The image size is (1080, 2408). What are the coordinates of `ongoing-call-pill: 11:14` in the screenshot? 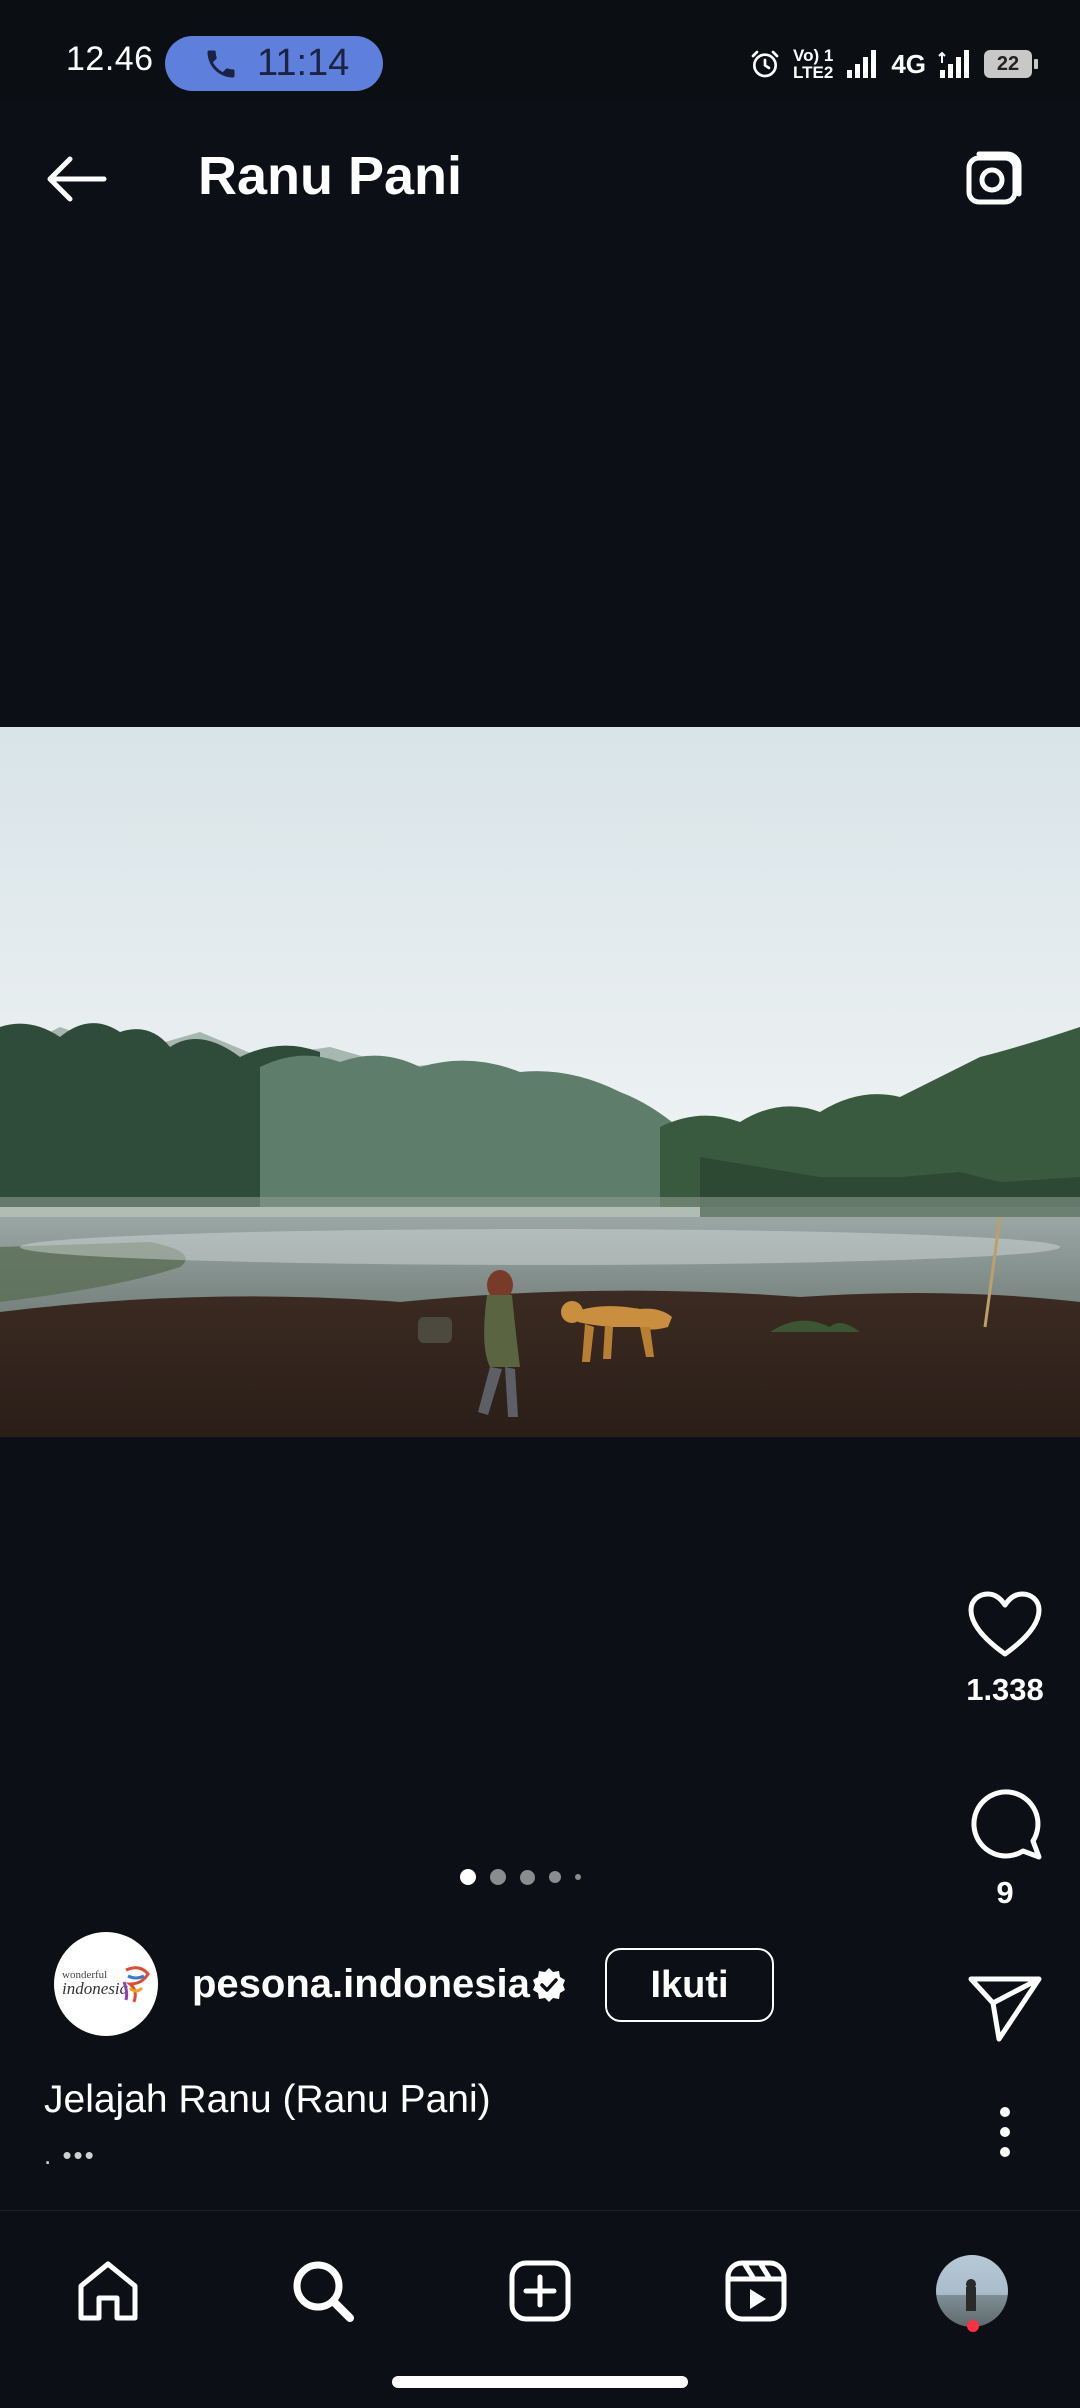 It's located at (274, 63).